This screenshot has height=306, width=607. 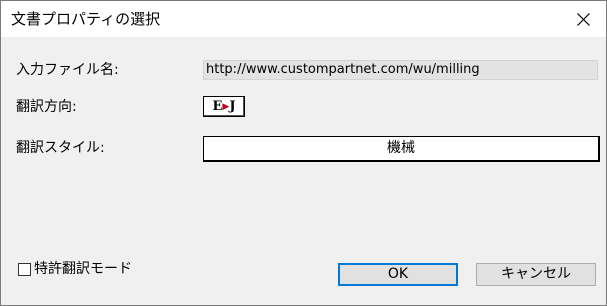 I want to click on direction-to: J, so click(x=232, y=106).